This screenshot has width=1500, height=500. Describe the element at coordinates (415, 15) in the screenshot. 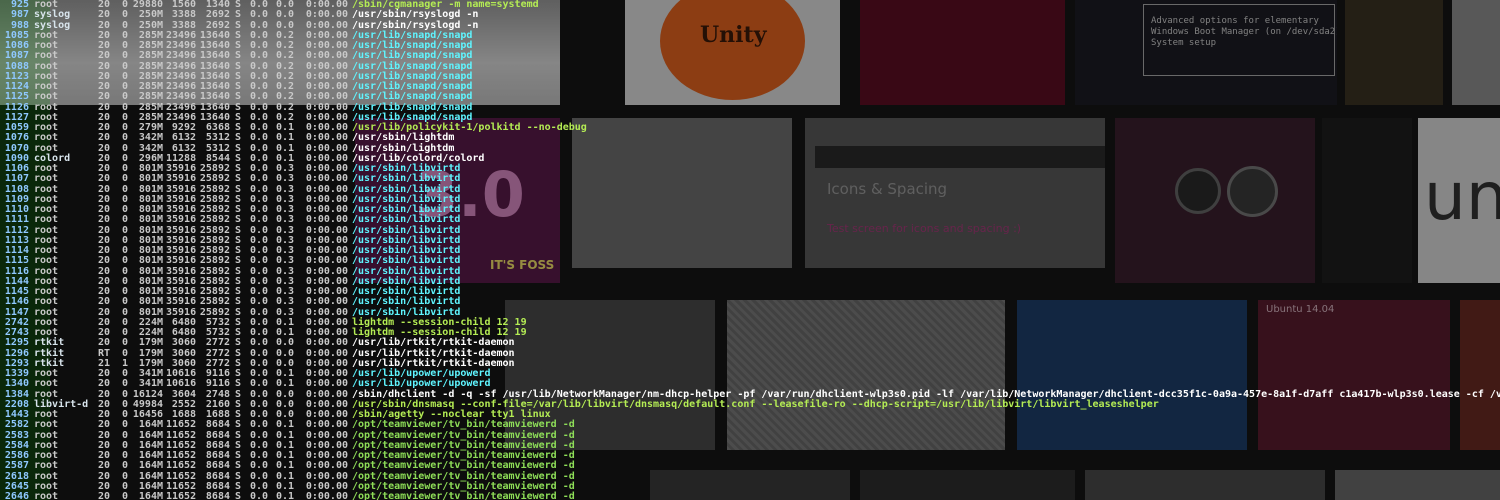

I see `process-cmd: /usr/sbin/rsyslogd -n` at that location.